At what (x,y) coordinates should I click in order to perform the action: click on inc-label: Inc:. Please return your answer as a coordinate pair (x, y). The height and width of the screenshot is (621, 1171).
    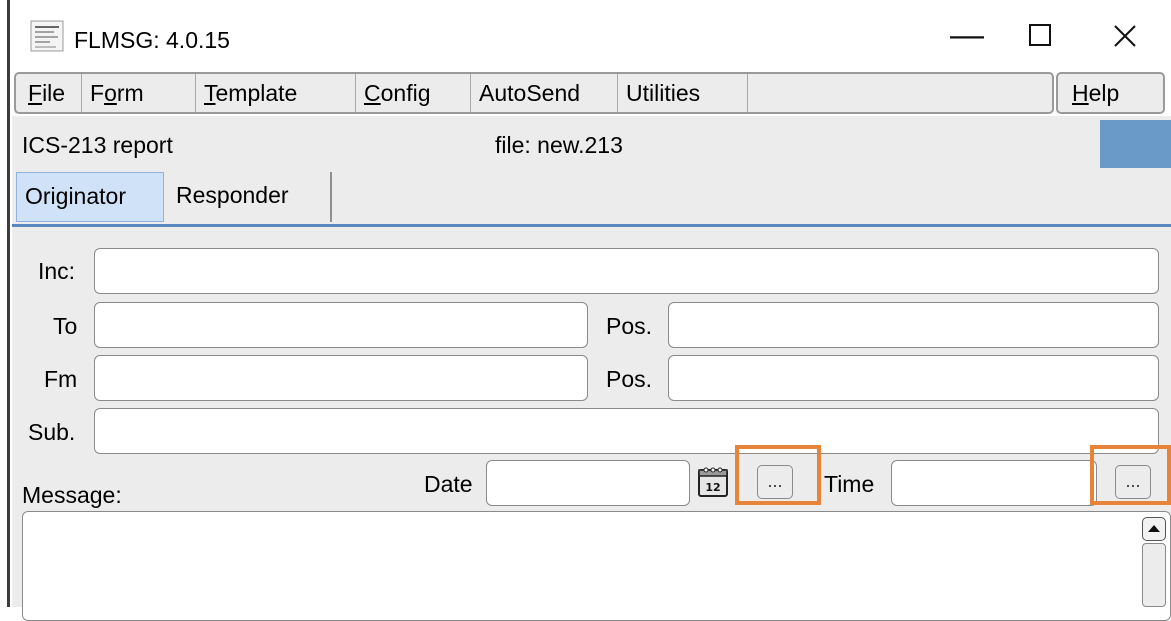
    Looking at the image, I should click on (57, 271).